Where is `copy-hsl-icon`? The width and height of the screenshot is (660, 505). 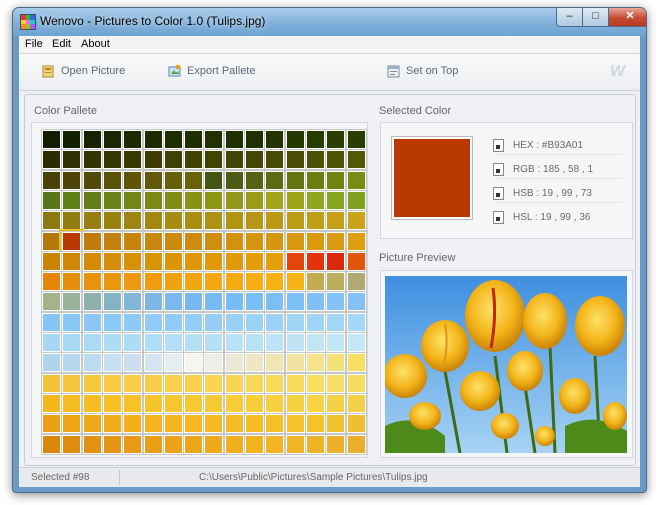 copy-hsl-icon is located at coordinates (498, 217).